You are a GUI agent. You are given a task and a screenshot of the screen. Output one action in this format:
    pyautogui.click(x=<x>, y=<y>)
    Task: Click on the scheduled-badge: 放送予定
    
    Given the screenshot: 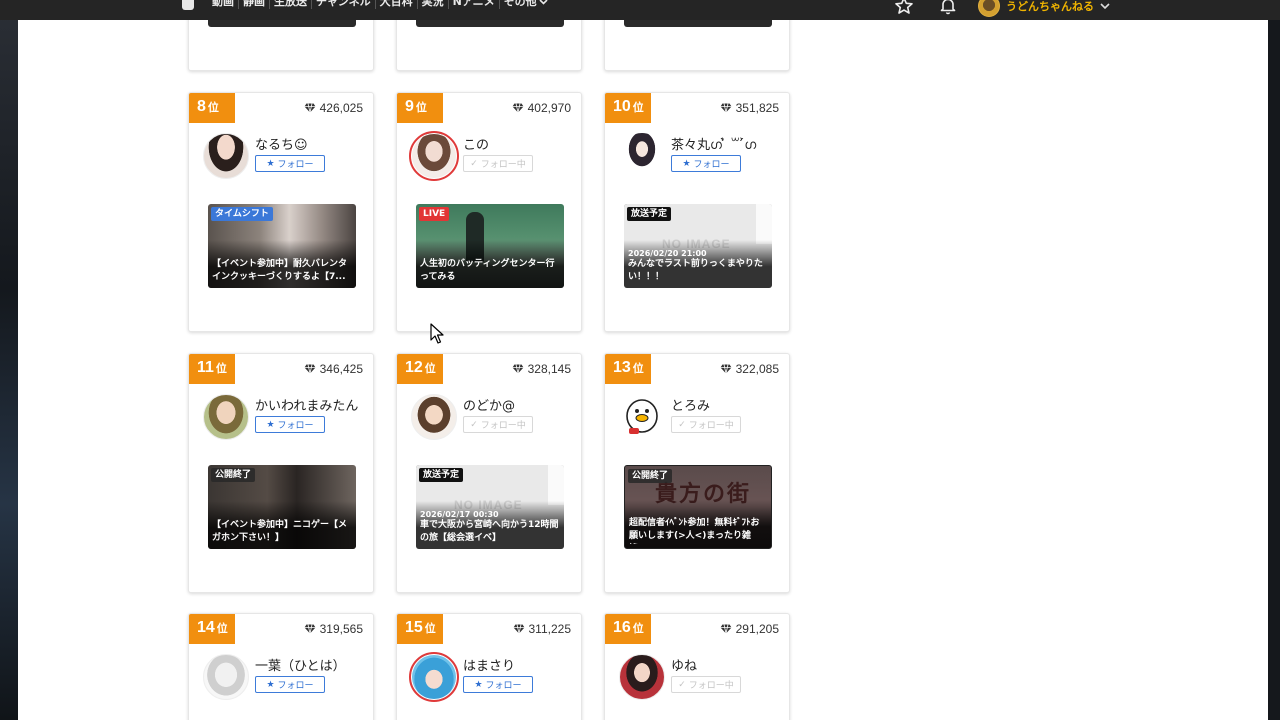 What is the action you would take?
    pyautogui.click(x=441, y=475)
    